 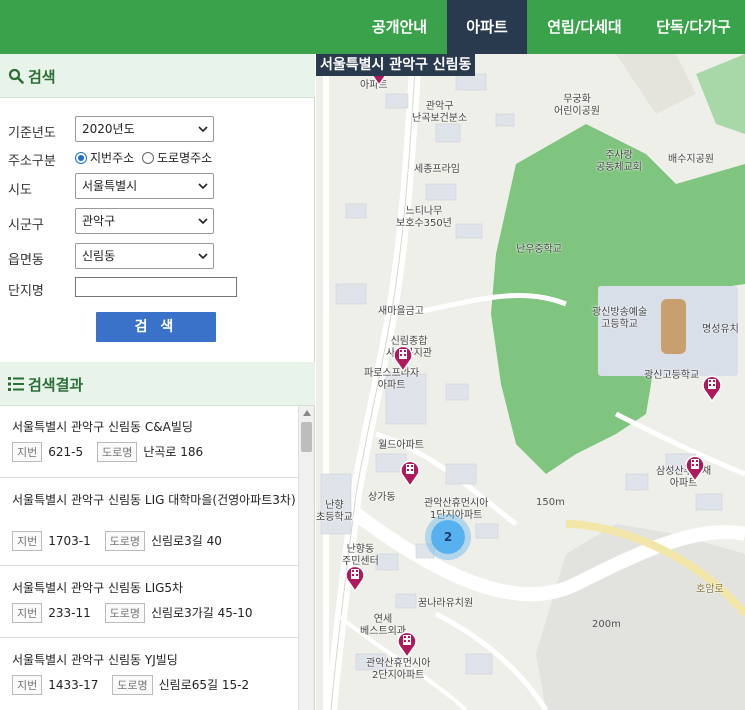 What do you see at coordinates (437, 169) in the screenshot?
I see `map-label: 세종프라임` at bounding box center [437, 169].